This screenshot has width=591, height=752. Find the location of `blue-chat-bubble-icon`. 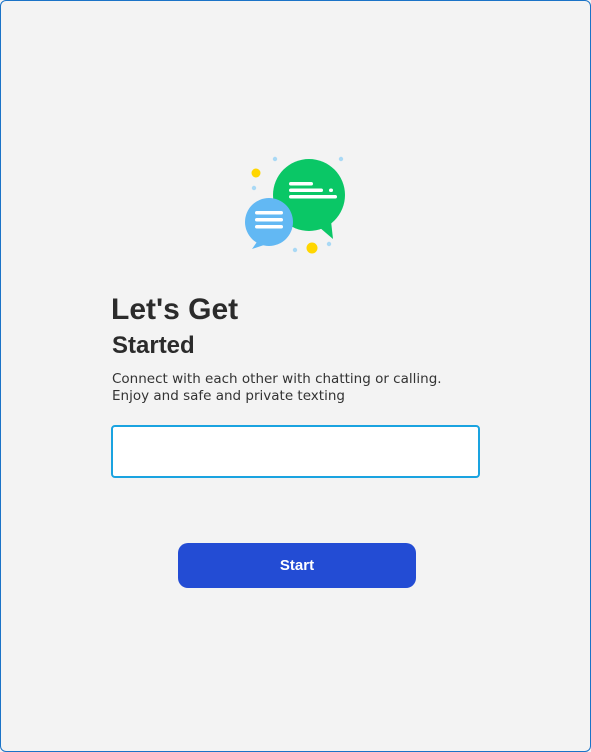

blue-chat-bubble-icon is located at coordinates (269, 223).